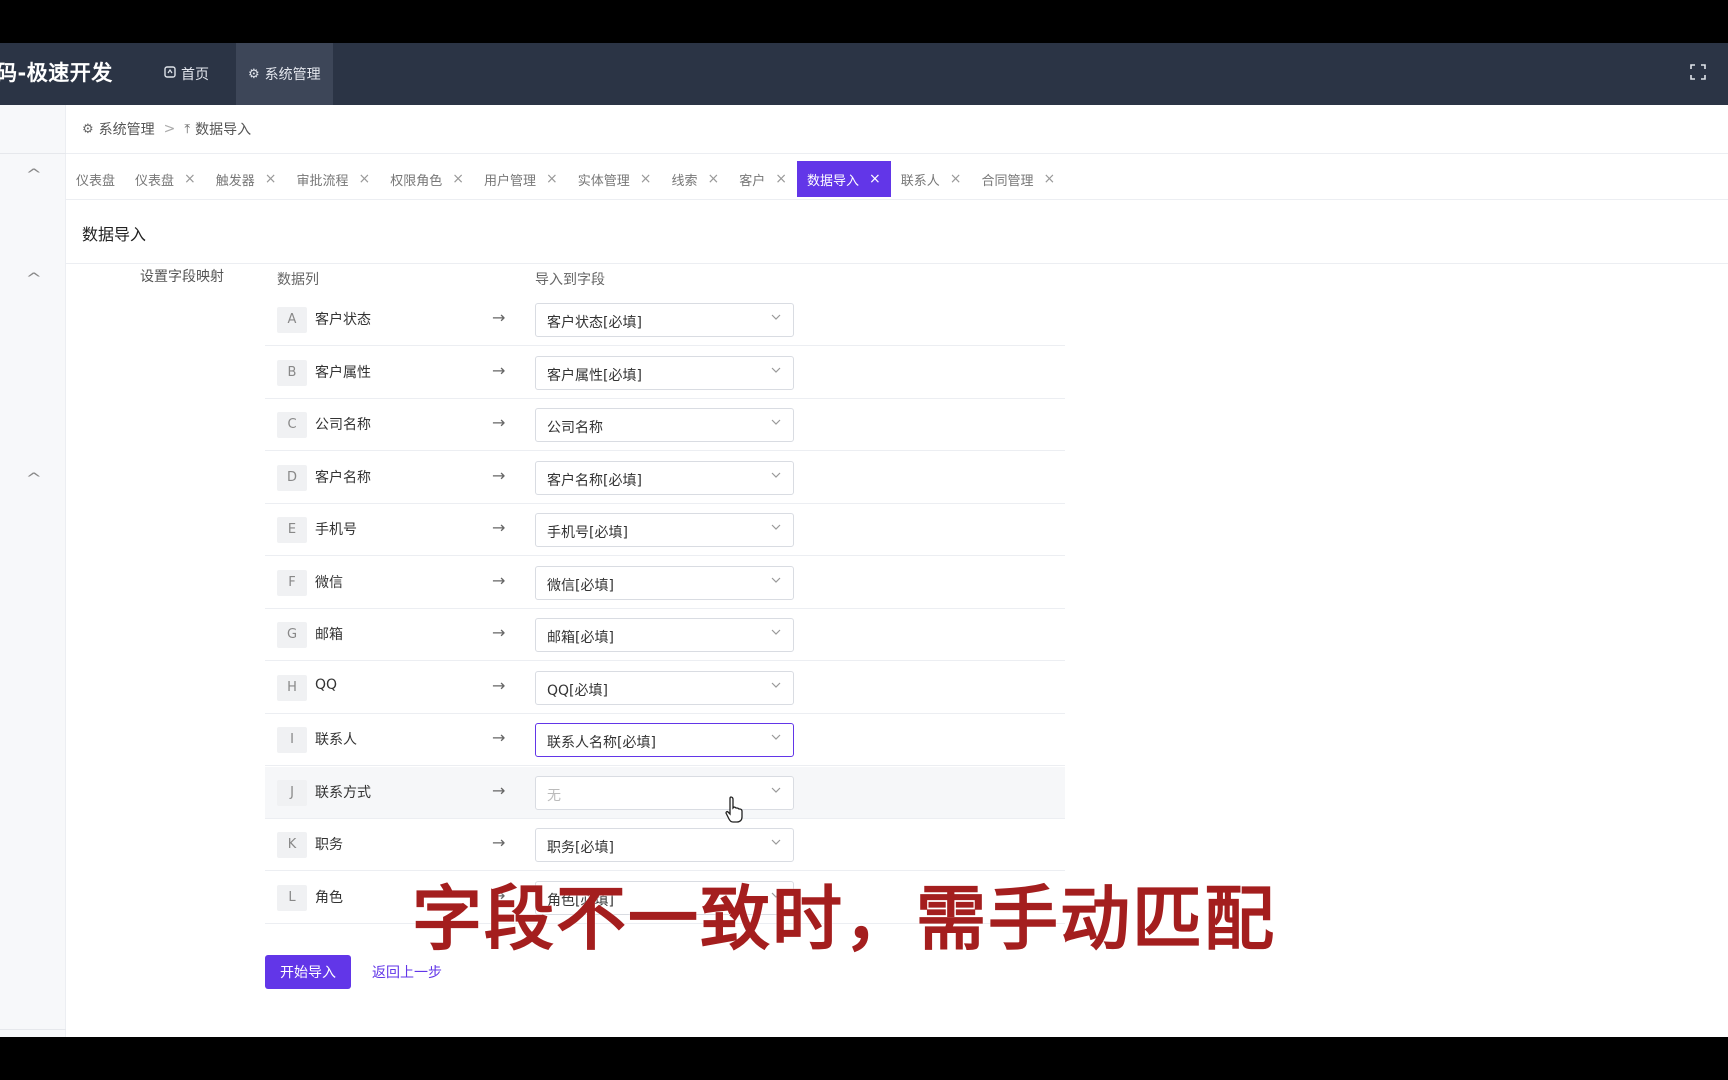 The height and width of the screenshot is (1080, 1728). I want to click on column-letter: D, so click(292, 477).